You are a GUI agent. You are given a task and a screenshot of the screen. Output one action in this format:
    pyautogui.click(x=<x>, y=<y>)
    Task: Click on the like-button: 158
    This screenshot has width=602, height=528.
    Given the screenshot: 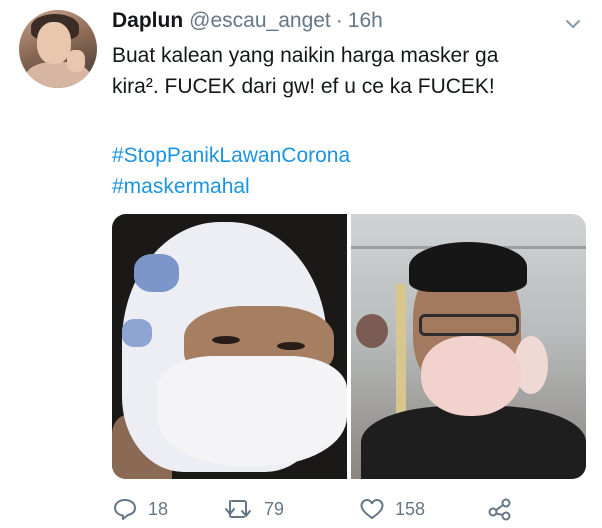 What is the action you would take?
    pyautogui.click(x=423, y=509)
    